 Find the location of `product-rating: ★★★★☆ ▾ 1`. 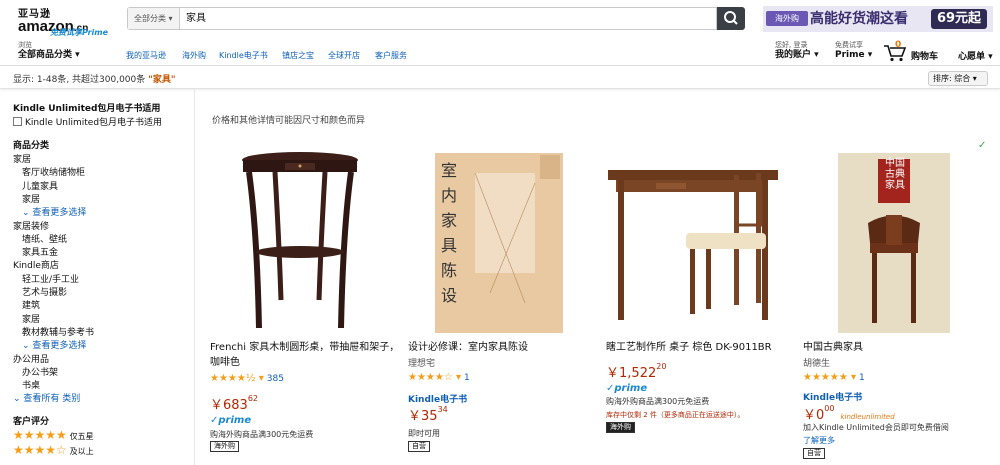

product-rating: ★★★★☆ ▾ 1 is located at coordinates (439, 377).